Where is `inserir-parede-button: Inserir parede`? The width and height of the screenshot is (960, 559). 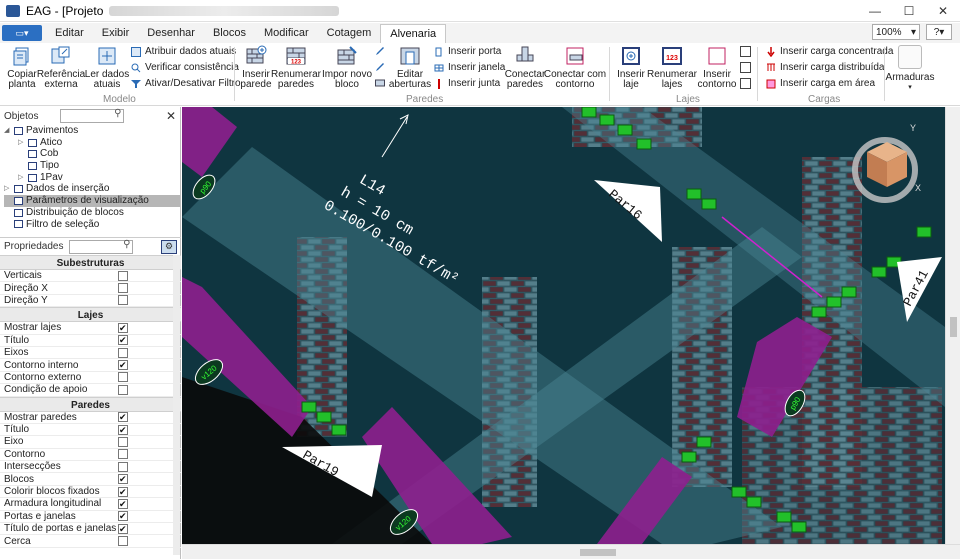
inserir-parede-button: Inserir parede is located at coordinates (256, 67).